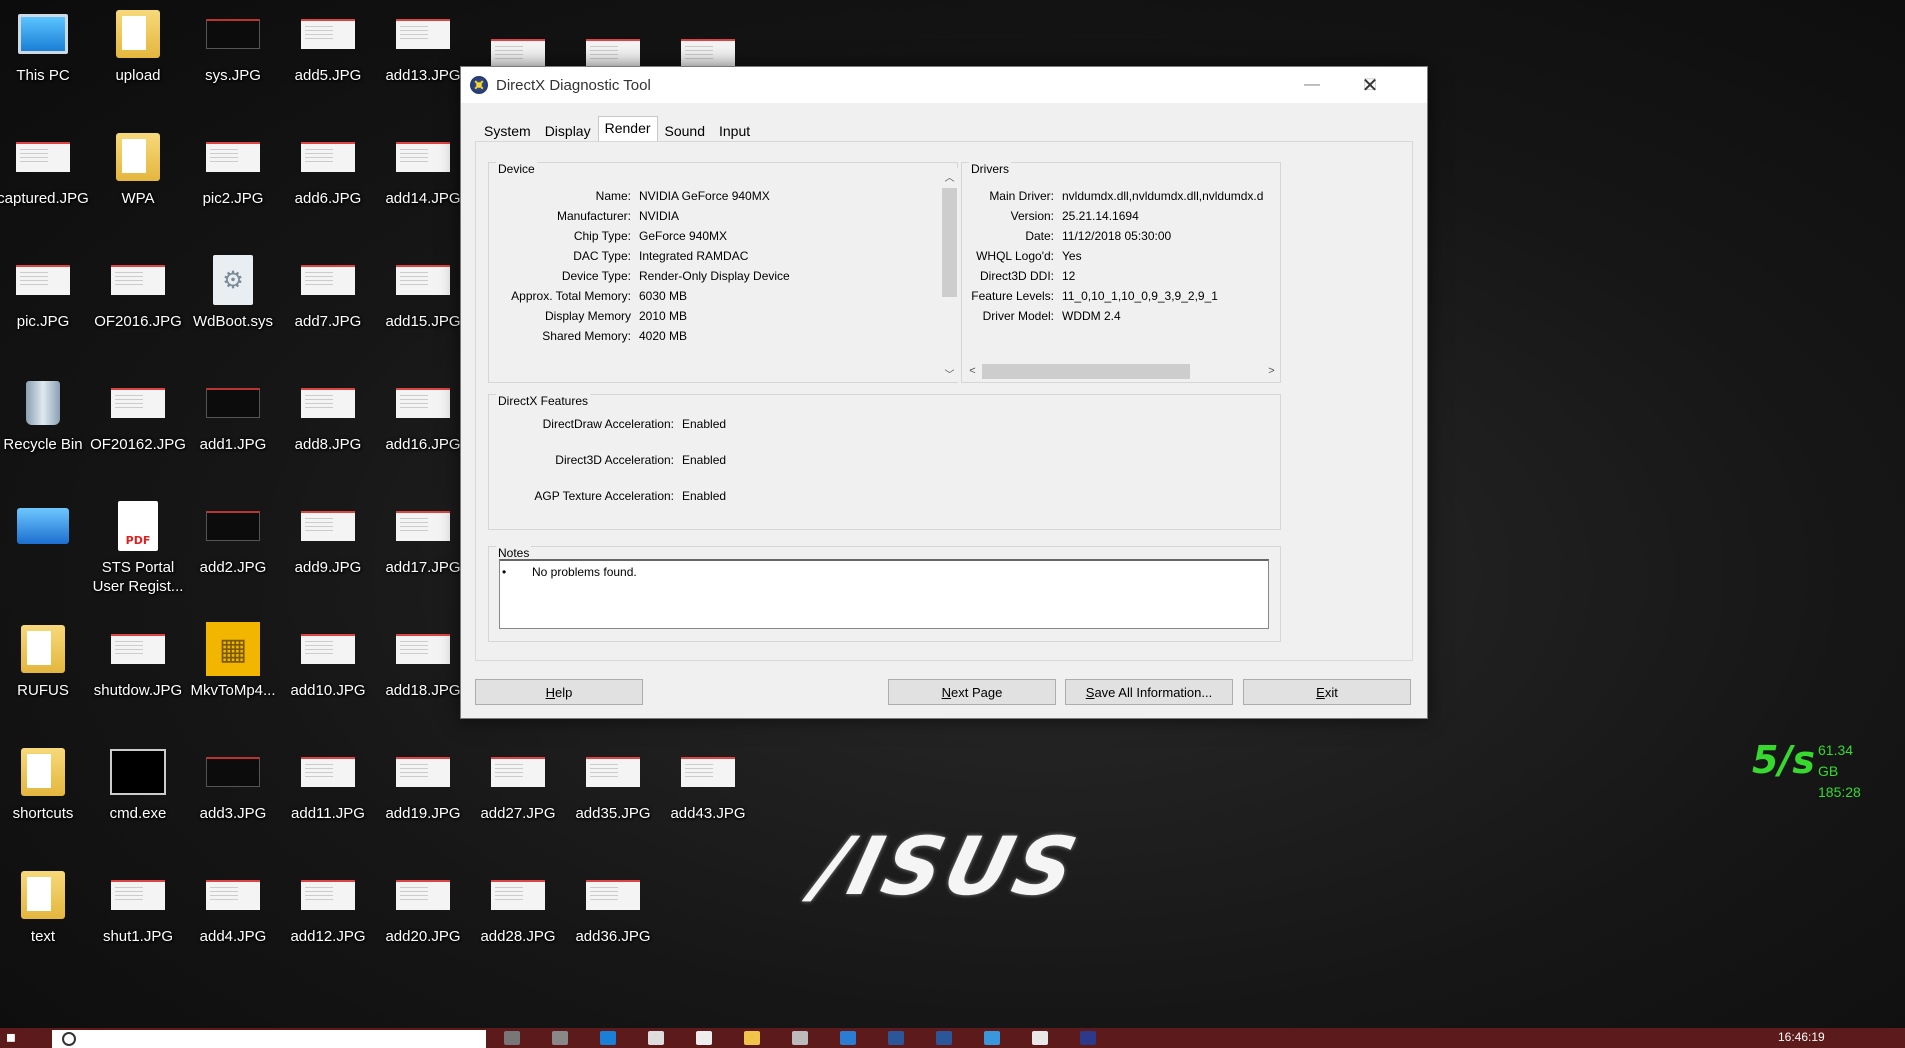 The image size is (1905, 1048). I want to click on desktop-icon: add8.JPG, so click(328, 426).